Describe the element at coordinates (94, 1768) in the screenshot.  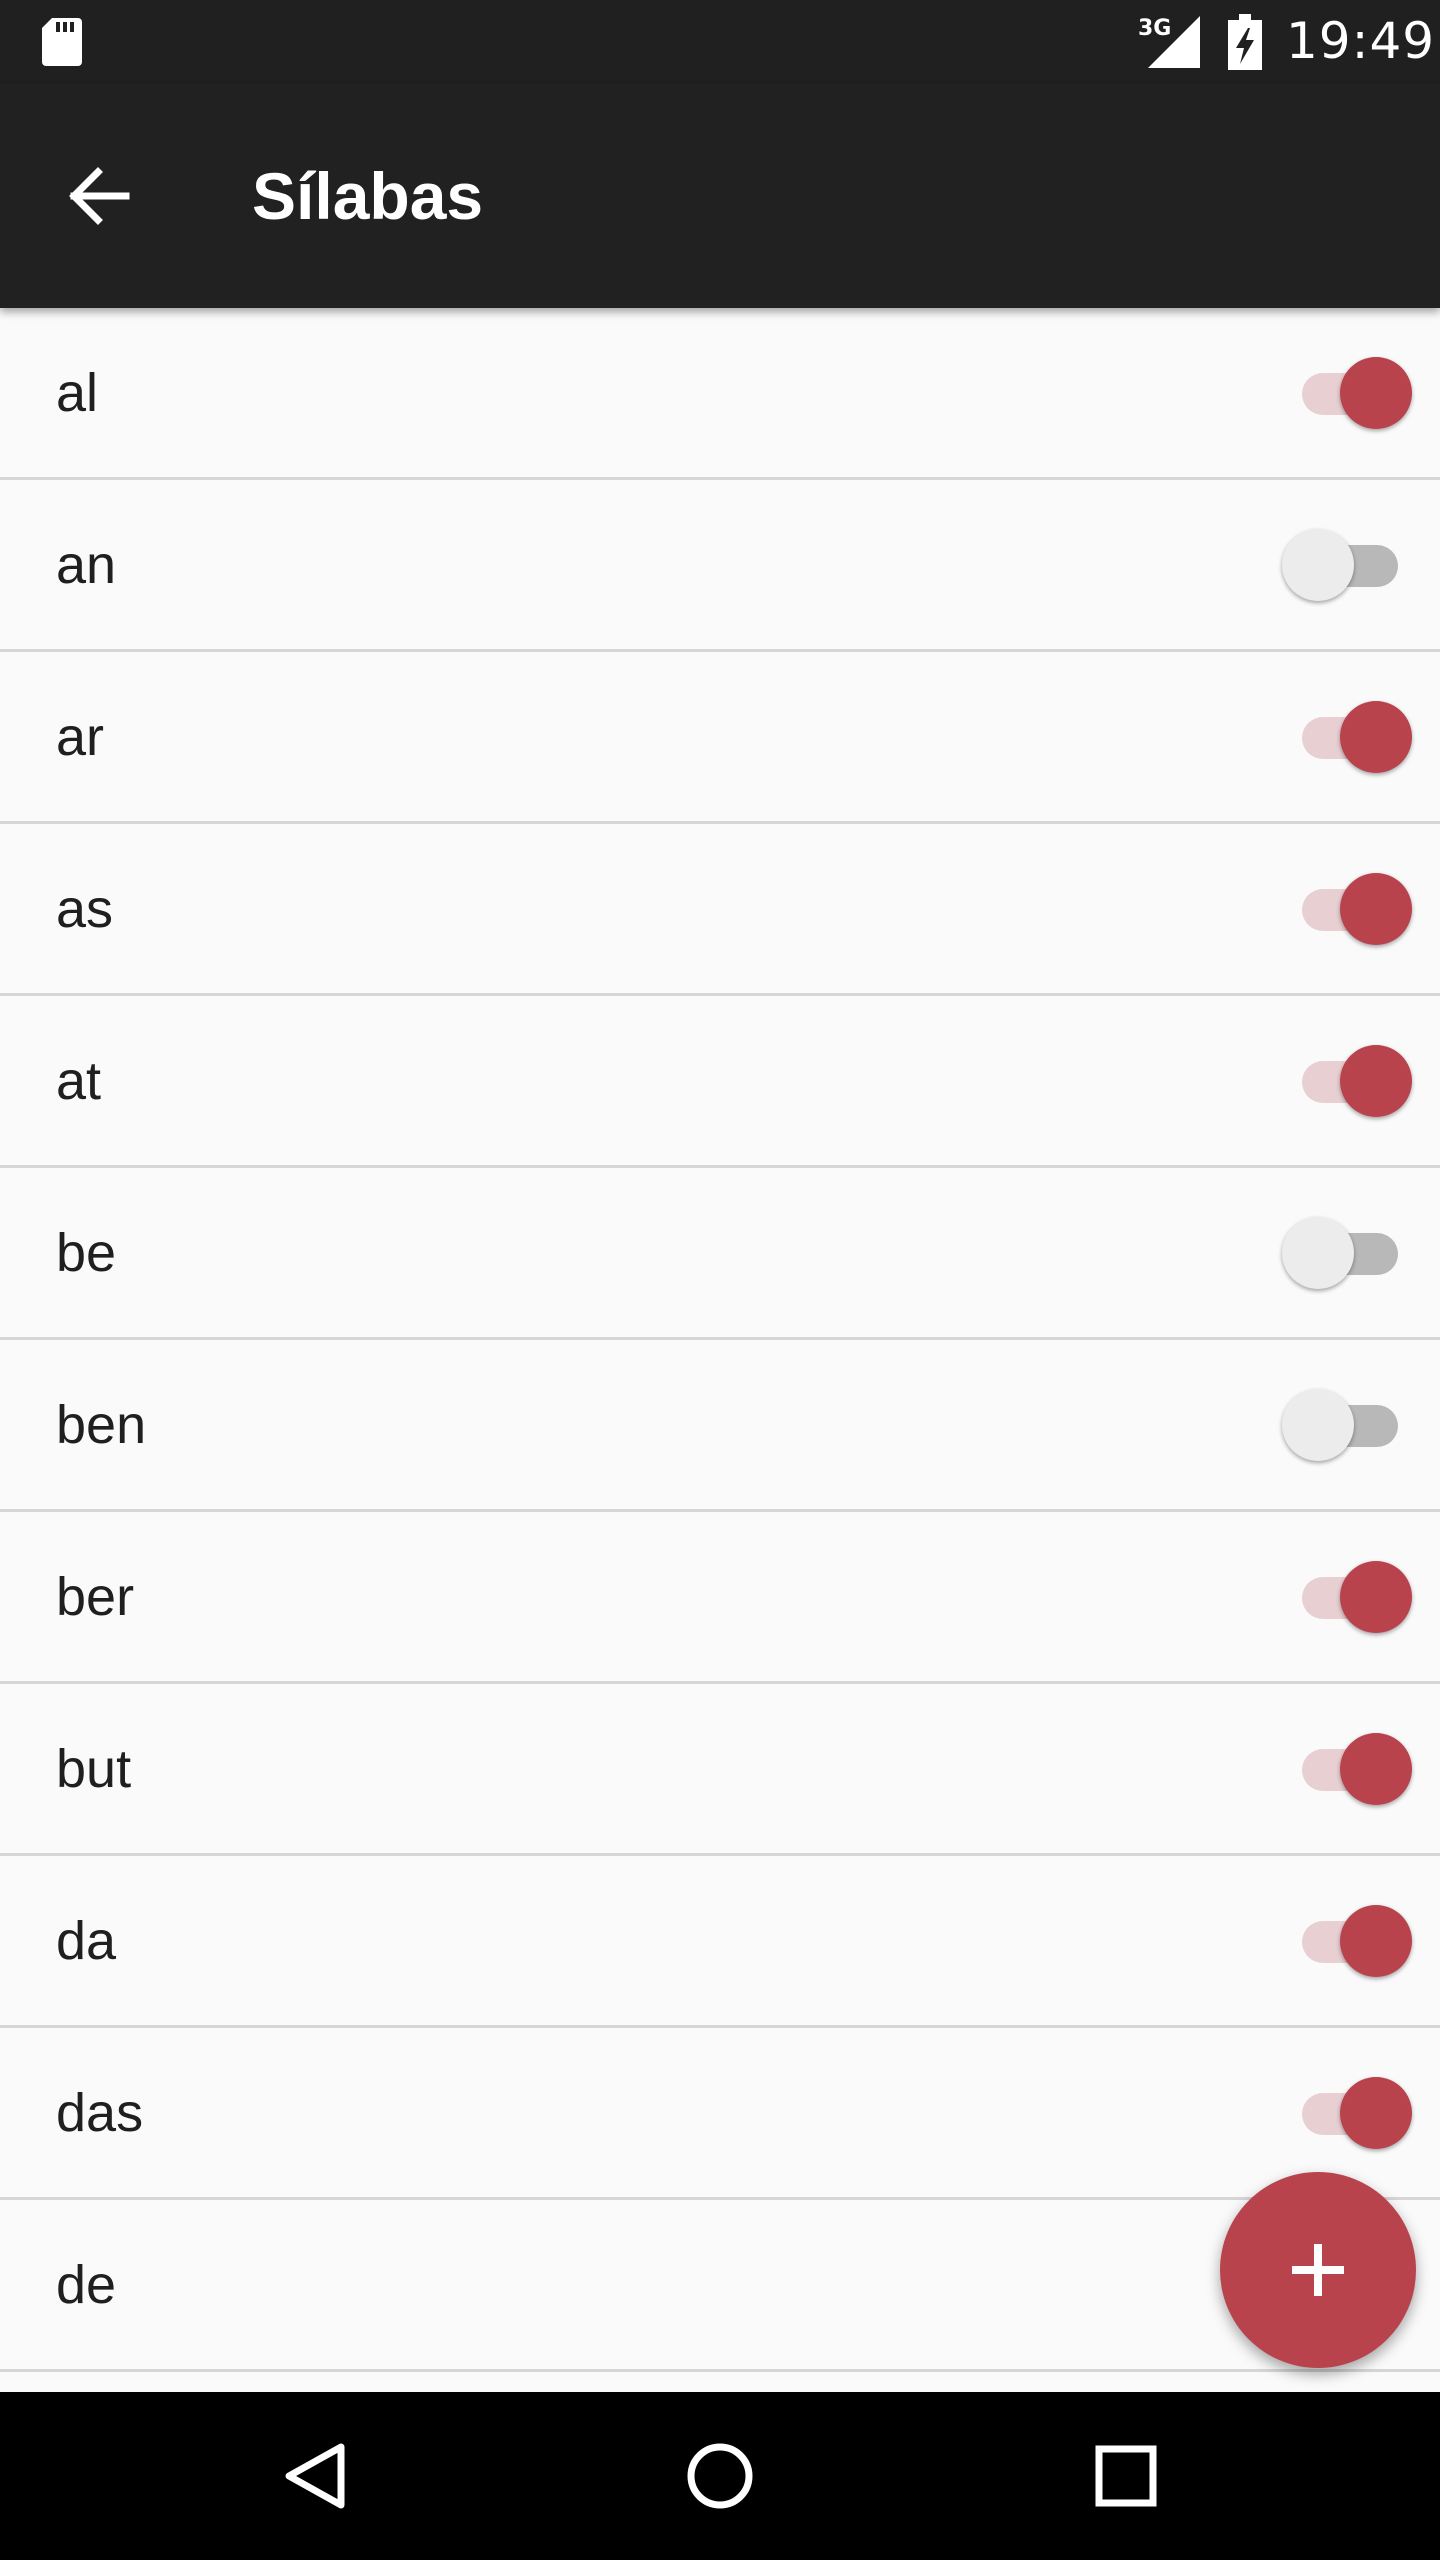
I see `syllable-label: but` at that location.